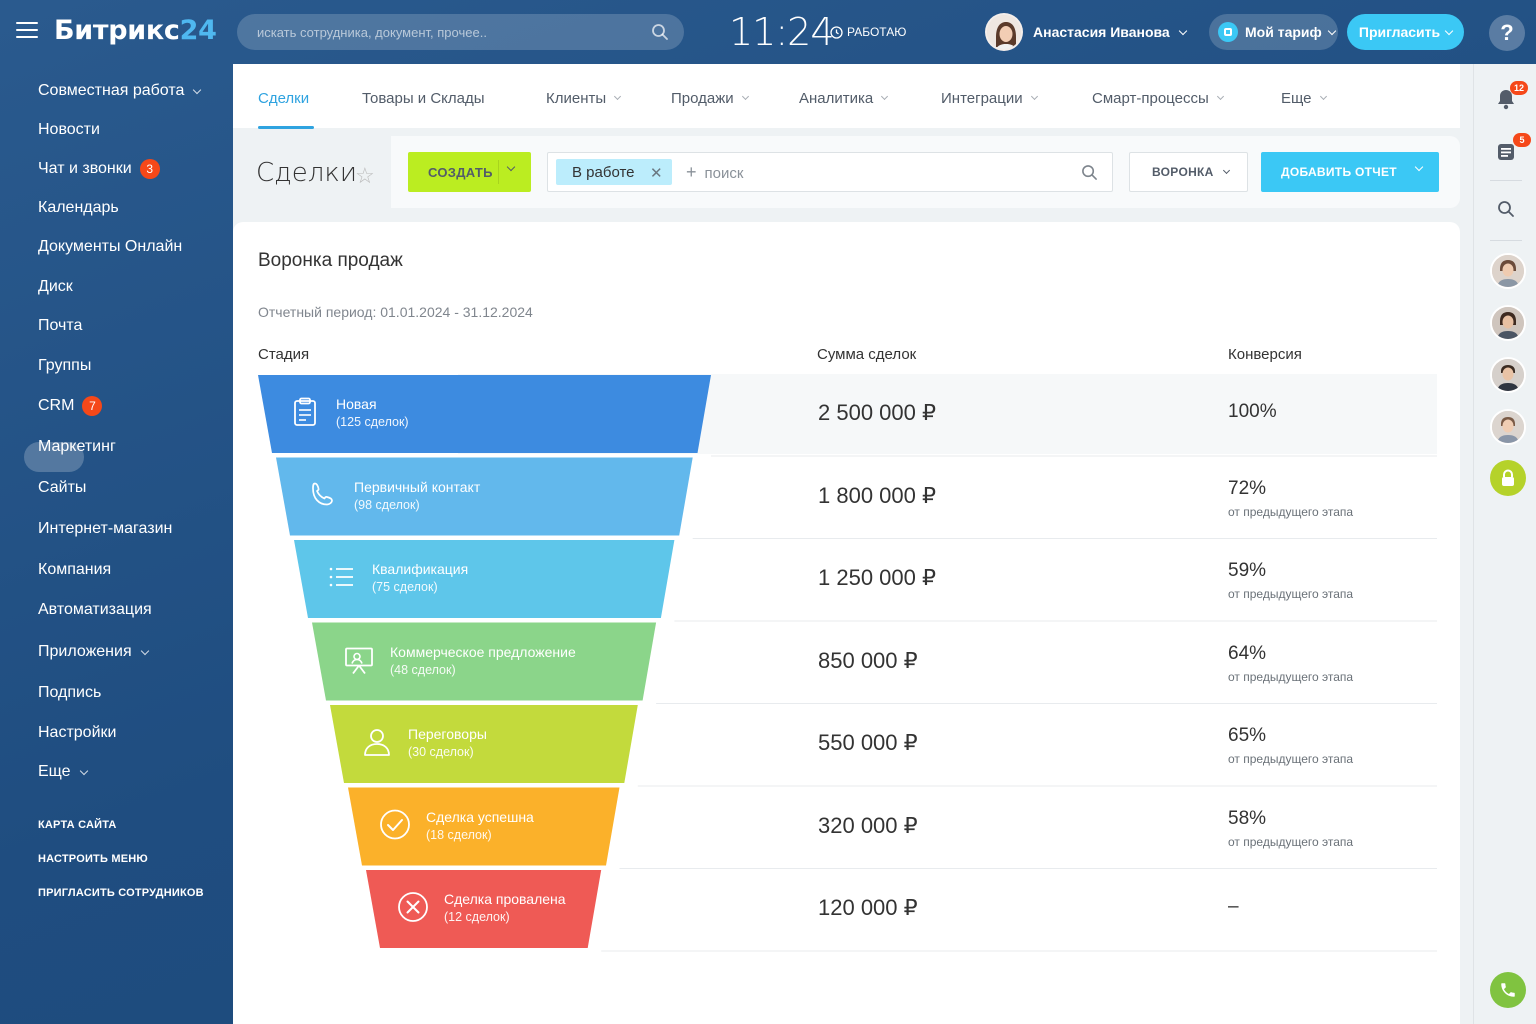 Image resolution: width=1536 pixels, height=1024 pixels. Describe the element at coordinates (782, 32) in the screenshot. I see `clock: 11:24` at that location.